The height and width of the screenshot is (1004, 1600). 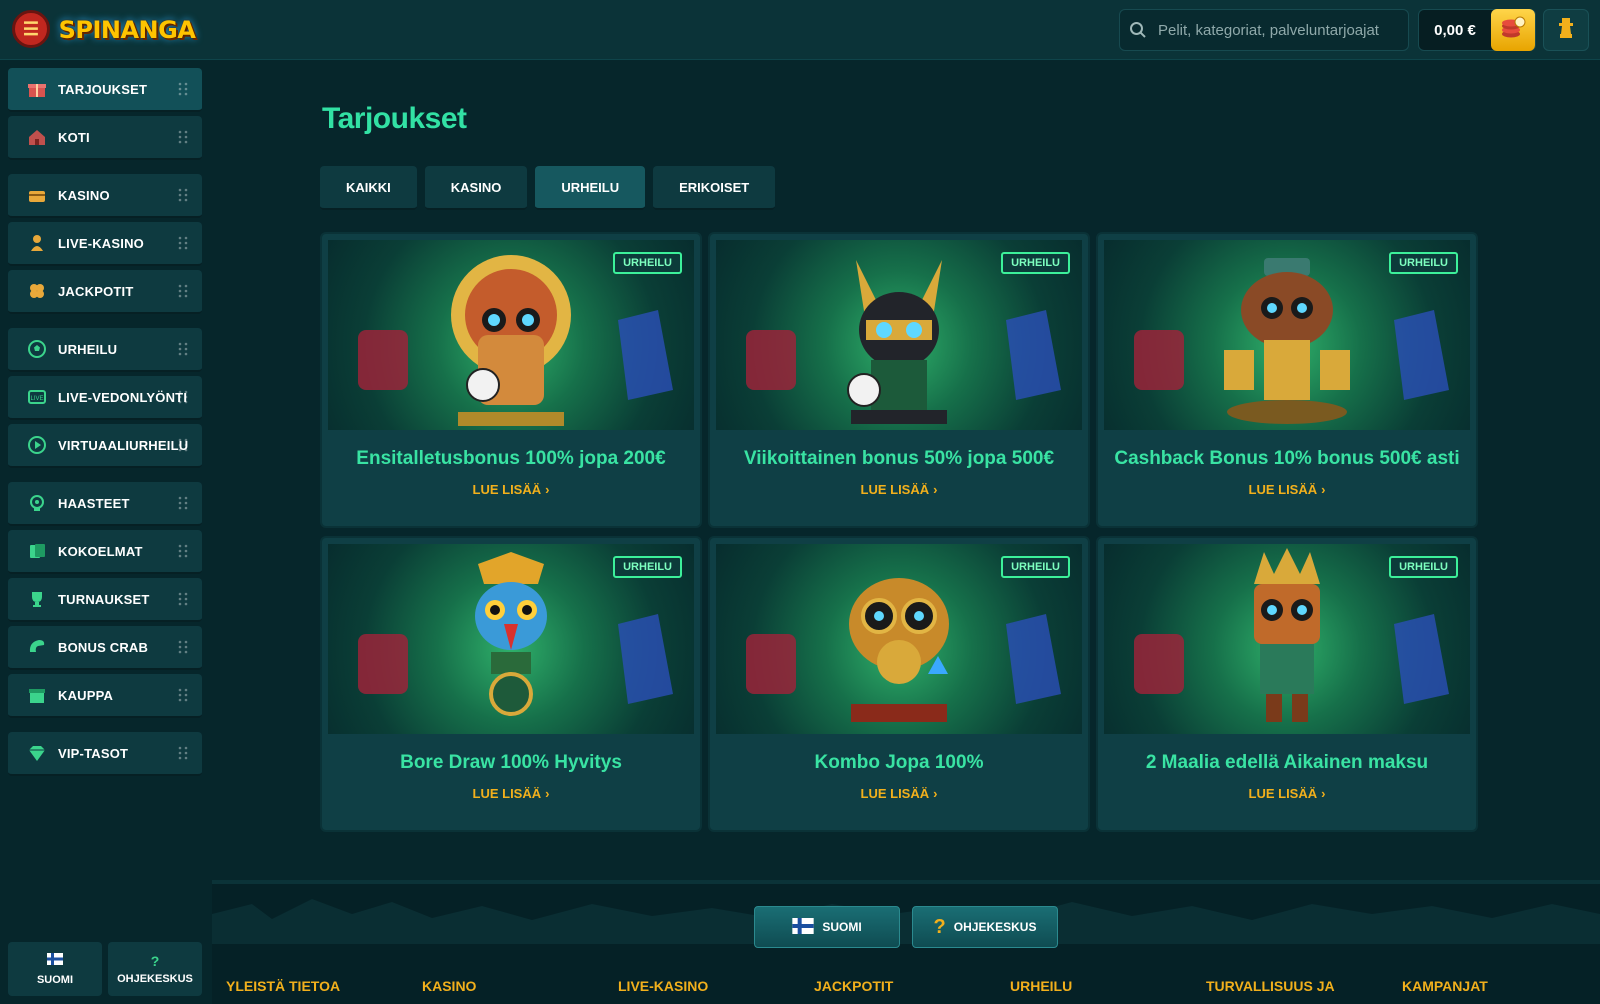 I want to click on tab-erikoiset: ERIKOISET, so click(x=714, y=188).